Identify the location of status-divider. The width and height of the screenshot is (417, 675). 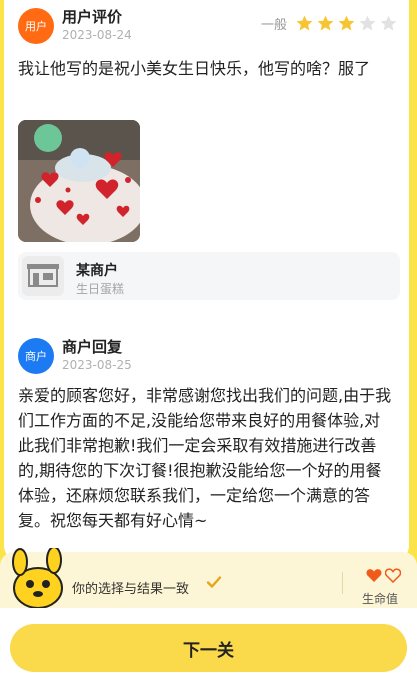
(342, 583).